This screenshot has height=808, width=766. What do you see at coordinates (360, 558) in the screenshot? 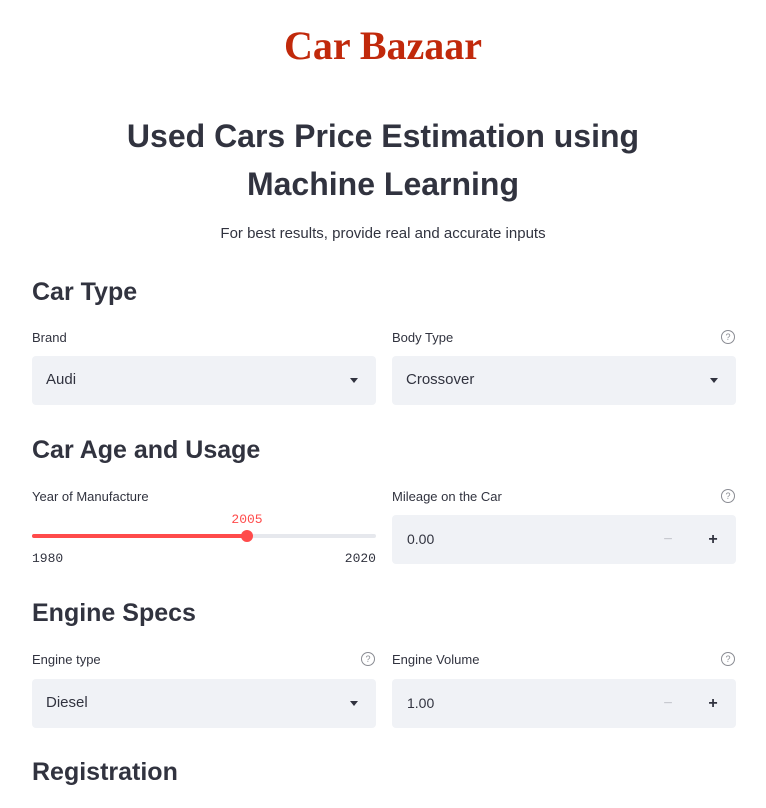
I see `year-slider-max: 2020` at bounding box center [360, 558].